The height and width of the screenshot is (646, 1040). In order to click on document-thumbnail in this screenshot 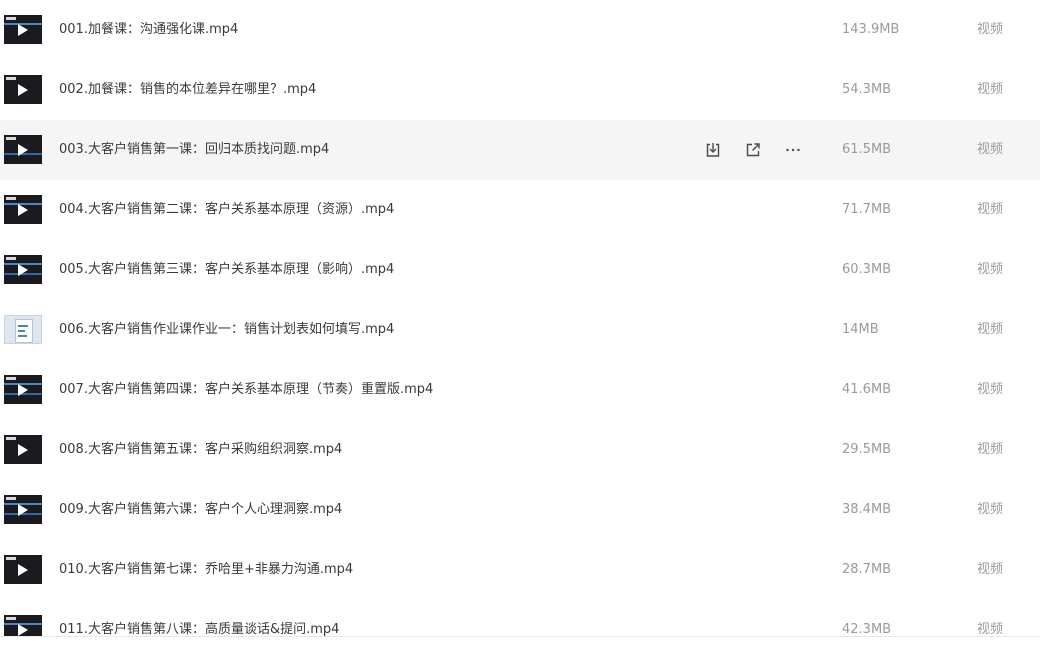, I will do `click(23, 329)`.